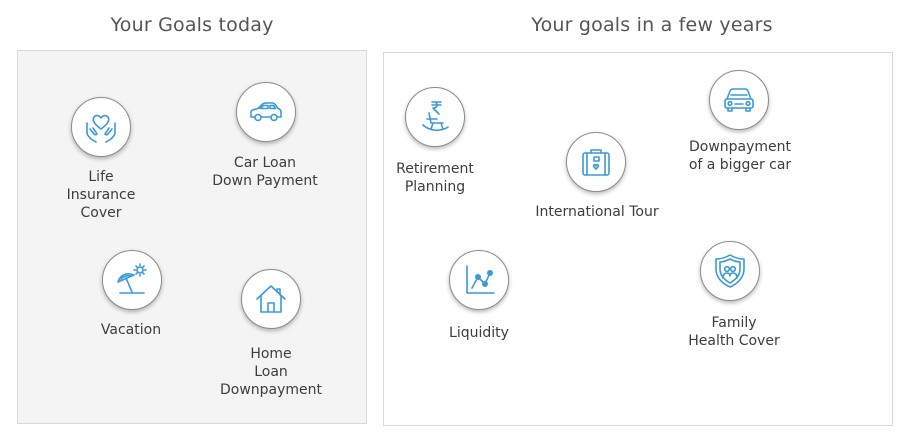 This screenshot has width=910, height=444. I want to click on rocking-chair-rupee-icon, so click(435, 117).